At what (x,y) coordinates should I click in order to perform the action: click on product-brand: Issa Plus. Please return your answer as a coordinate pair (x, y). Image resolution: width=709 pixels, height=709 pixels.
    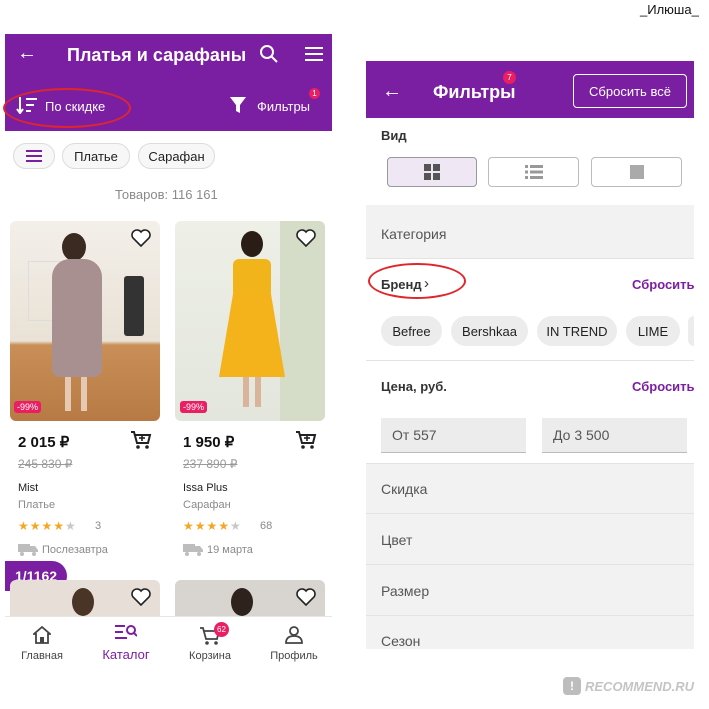
    Looking at the image, I should click on (205, 488).